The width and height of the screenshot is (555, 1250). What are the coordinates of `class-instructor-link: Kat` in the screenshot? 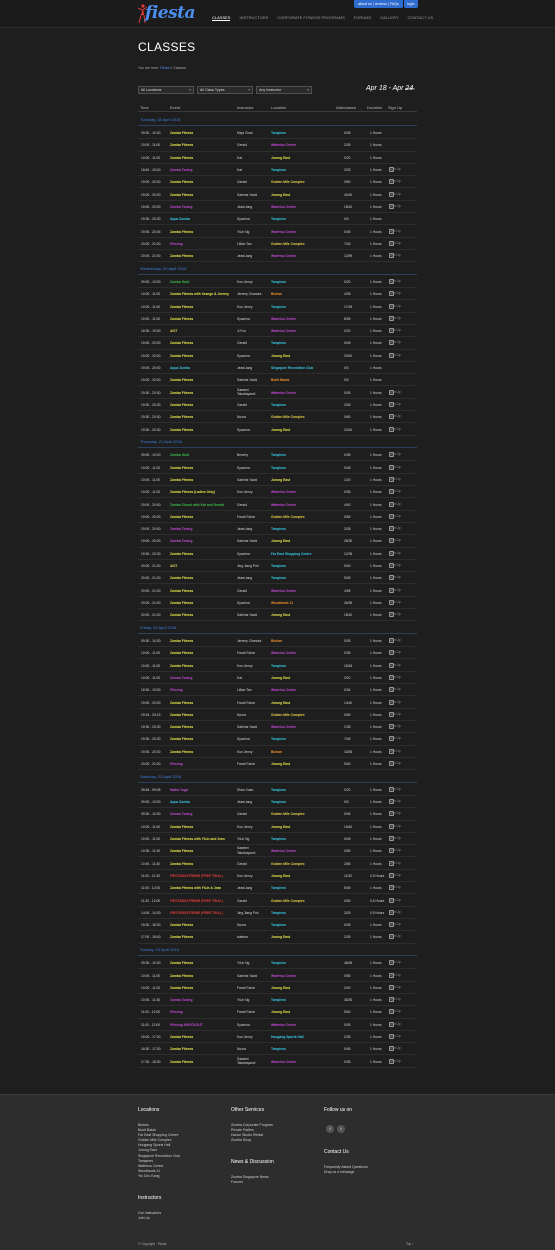 It's located at (239, 170).